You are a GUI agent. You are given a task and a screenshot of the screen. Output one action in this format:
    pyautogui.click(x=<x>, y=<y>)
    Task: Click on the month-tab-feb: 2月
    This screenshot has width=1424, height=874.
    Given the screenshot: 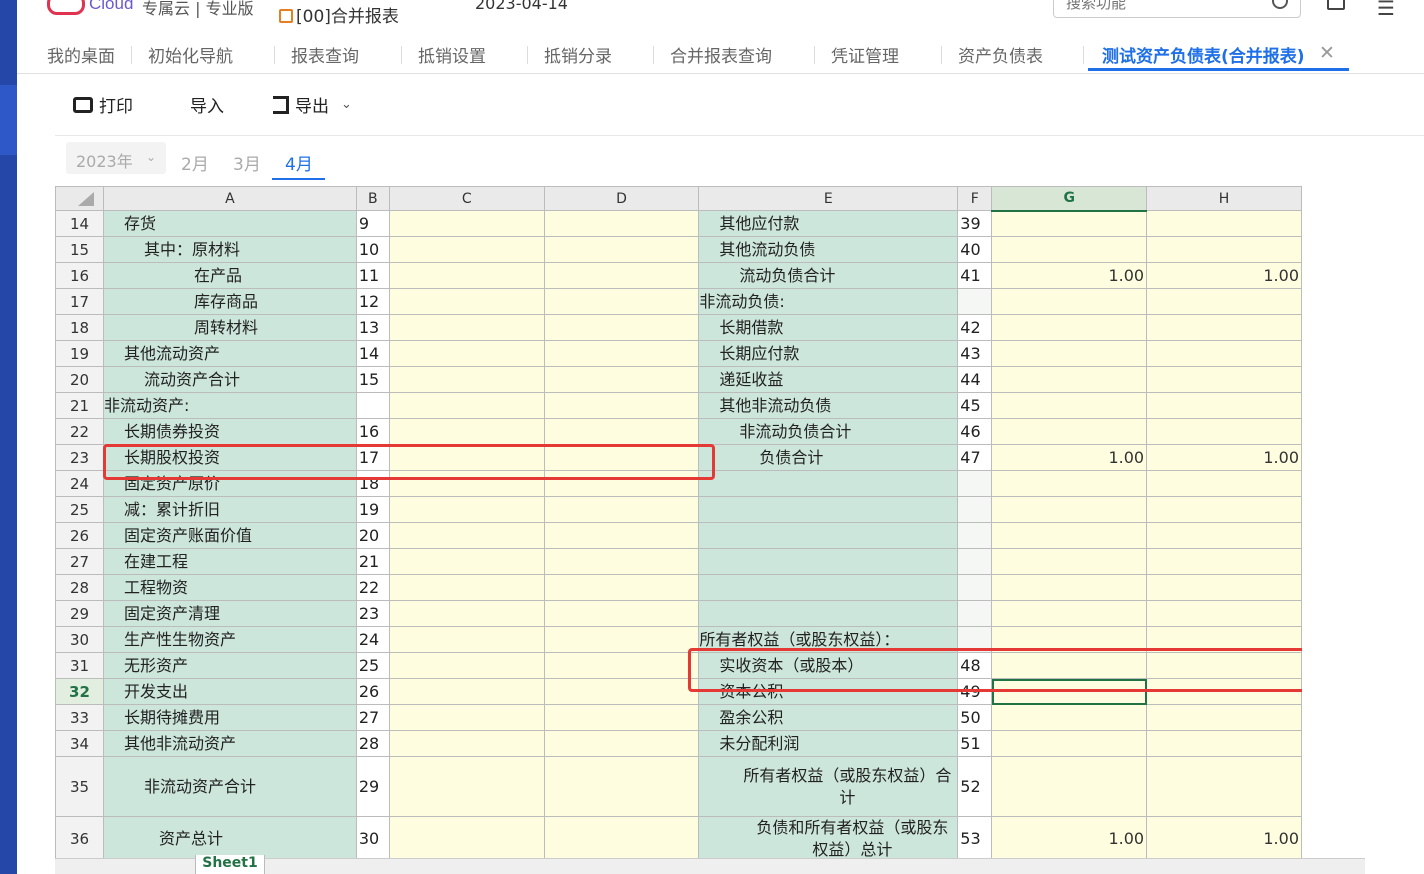 What is the action you would take?
    pyautogui.click(x=195, y=162)
    